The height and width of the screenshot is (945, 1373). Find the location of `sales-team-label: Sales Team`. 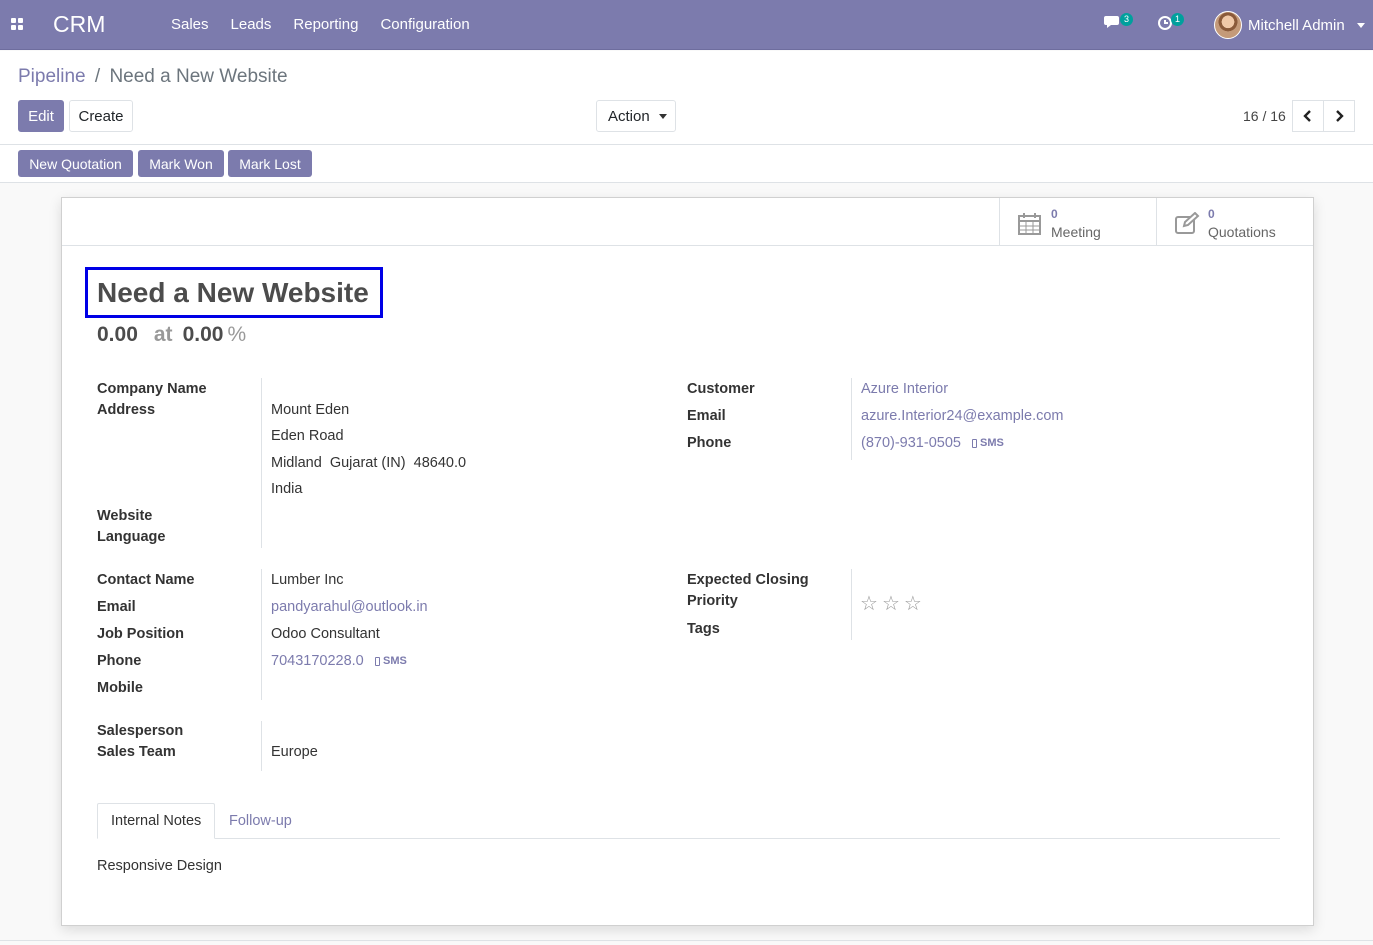

sales-team-label: Sales Team is located at coordinates (136, 752).